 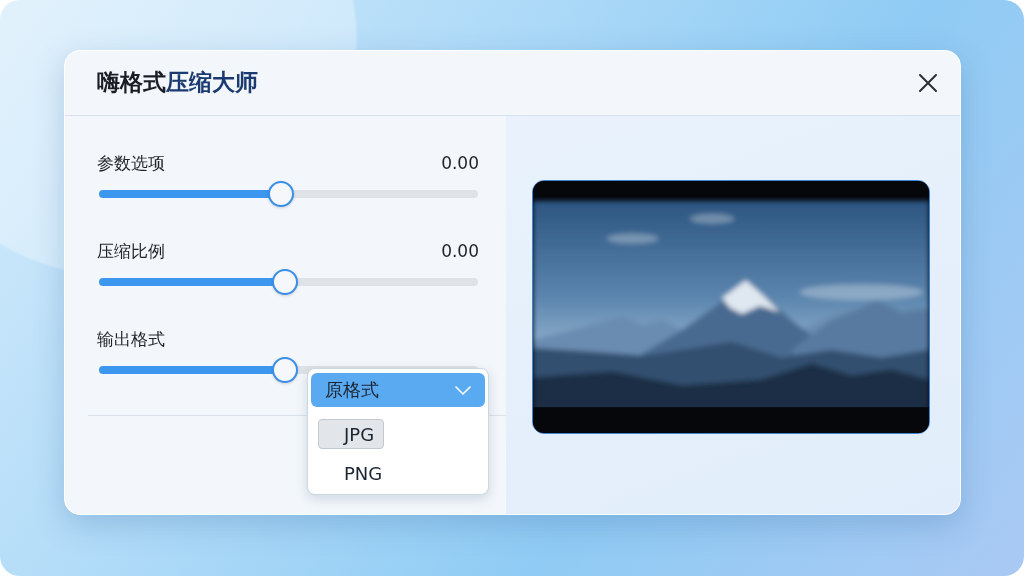 What do you see at coordinates (398, 390) in the screenshot?
I see `format-dropdown: 原格式` at bounding box center [398, 390].